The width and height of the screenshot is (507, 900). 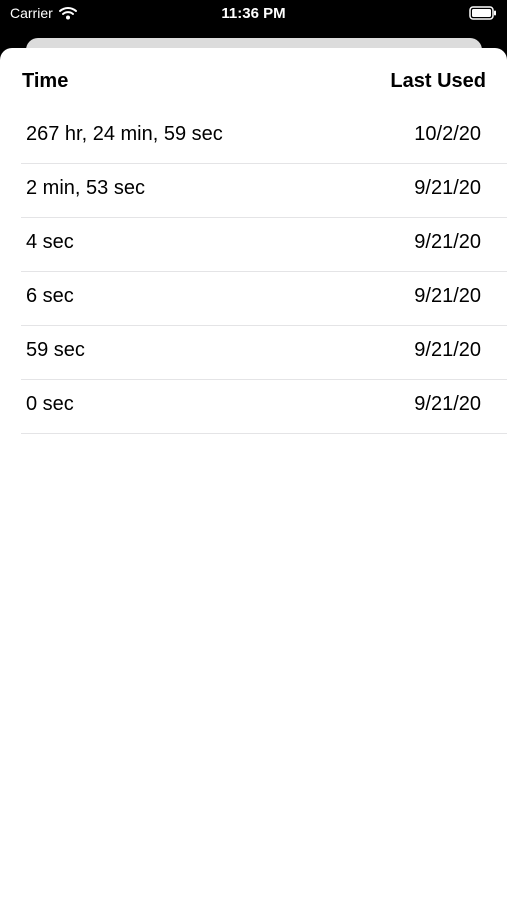 What do you see at coordinates (447, 134) in the screenshot?
I see `row-date: 10/2/20` at bounding box center [447, 134].